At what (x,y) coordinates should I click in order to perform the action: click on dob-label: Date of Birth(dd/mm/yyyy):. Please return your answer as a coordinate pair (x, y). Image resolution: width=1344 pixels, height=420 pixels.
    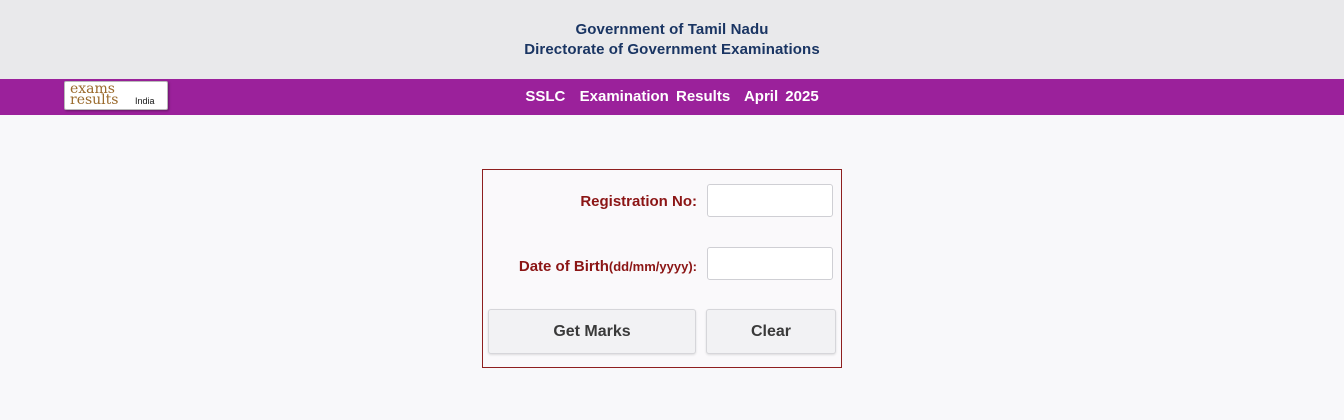
    Looking at the image, I should click on (608, 266).